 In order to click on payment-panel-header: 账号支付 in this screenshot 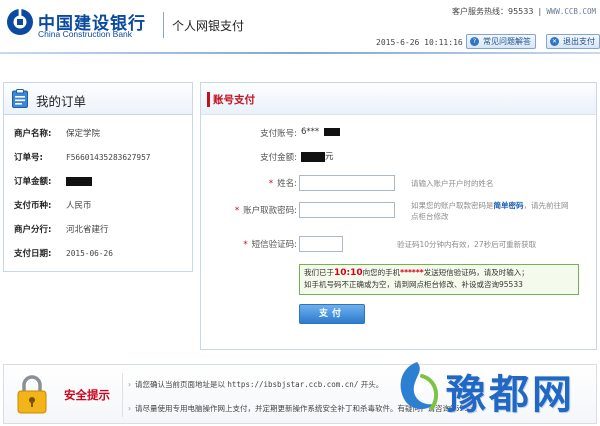, I will do `click(398, 99)`.